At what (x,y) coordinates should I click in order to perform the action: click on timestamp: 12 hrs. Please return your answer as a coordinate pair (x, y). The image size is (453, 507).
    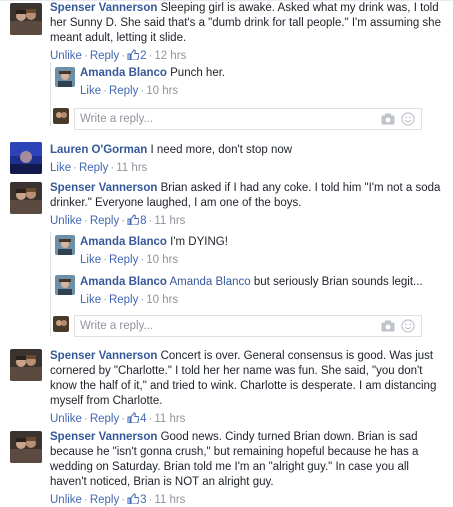
    Looking at the image, I should click on (170, 56).